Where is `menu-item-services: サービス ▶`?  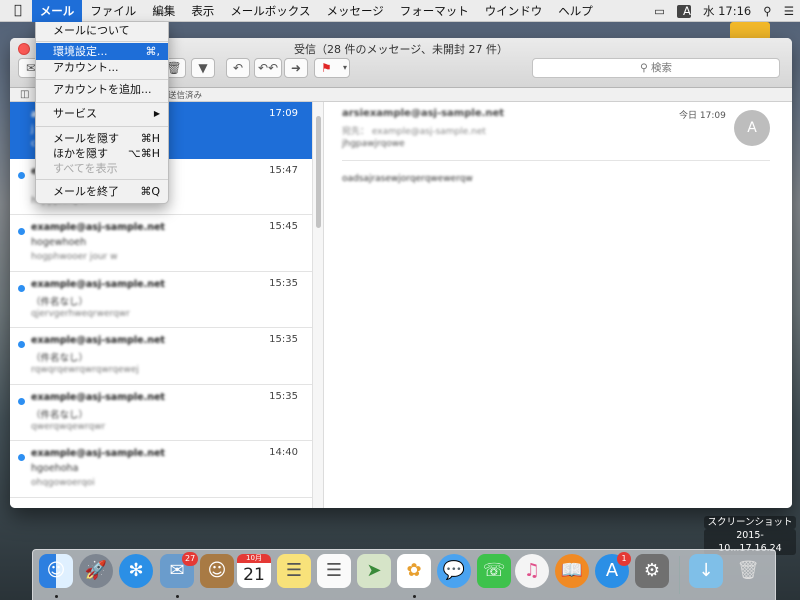 menu-item-services: サービス ▶ is located at coordinates (102, 113).